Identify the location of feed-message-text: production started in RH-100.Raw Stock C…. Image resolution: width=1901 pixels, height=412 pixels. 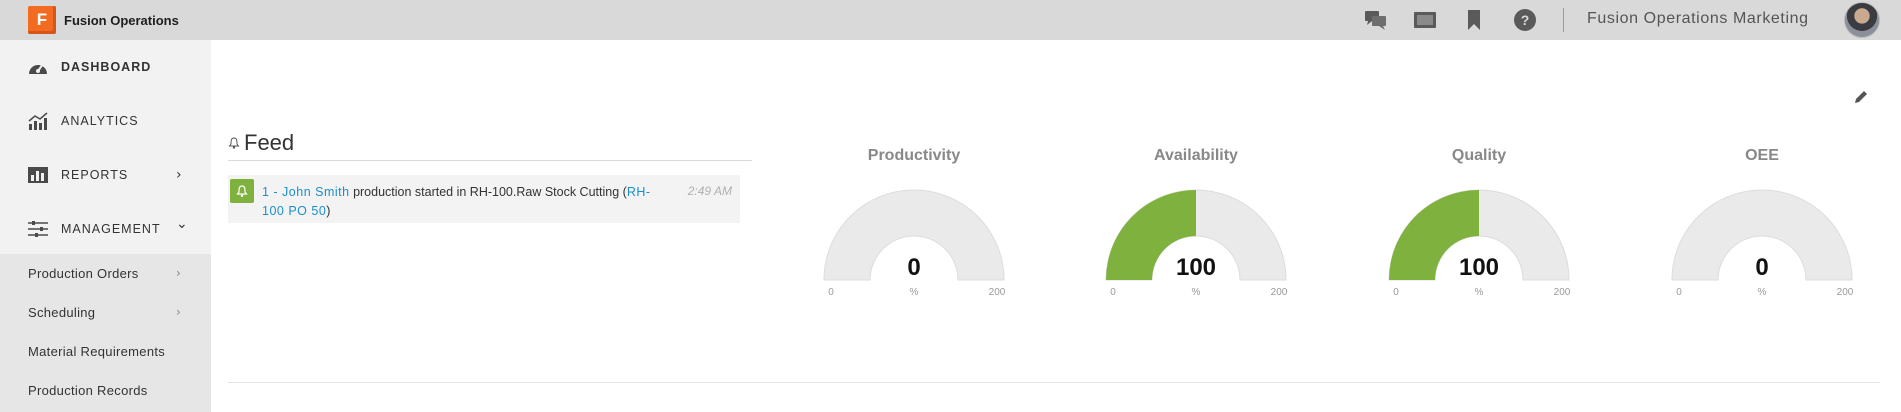
(488, 192).